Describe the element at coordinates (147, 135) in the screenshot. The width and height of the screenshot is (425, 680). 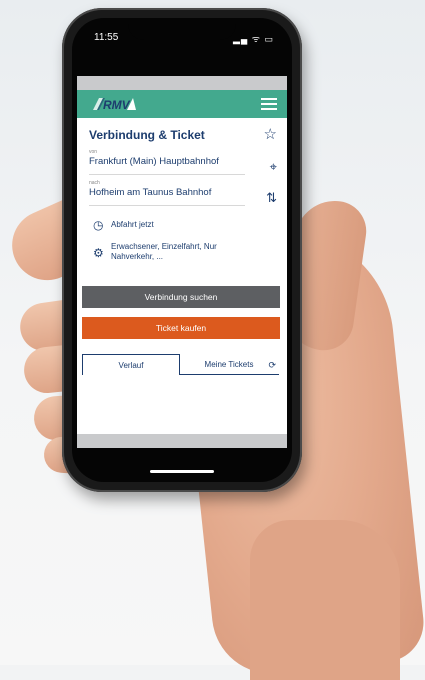
I see `page-title: Verbindung & Ticket` at that location.